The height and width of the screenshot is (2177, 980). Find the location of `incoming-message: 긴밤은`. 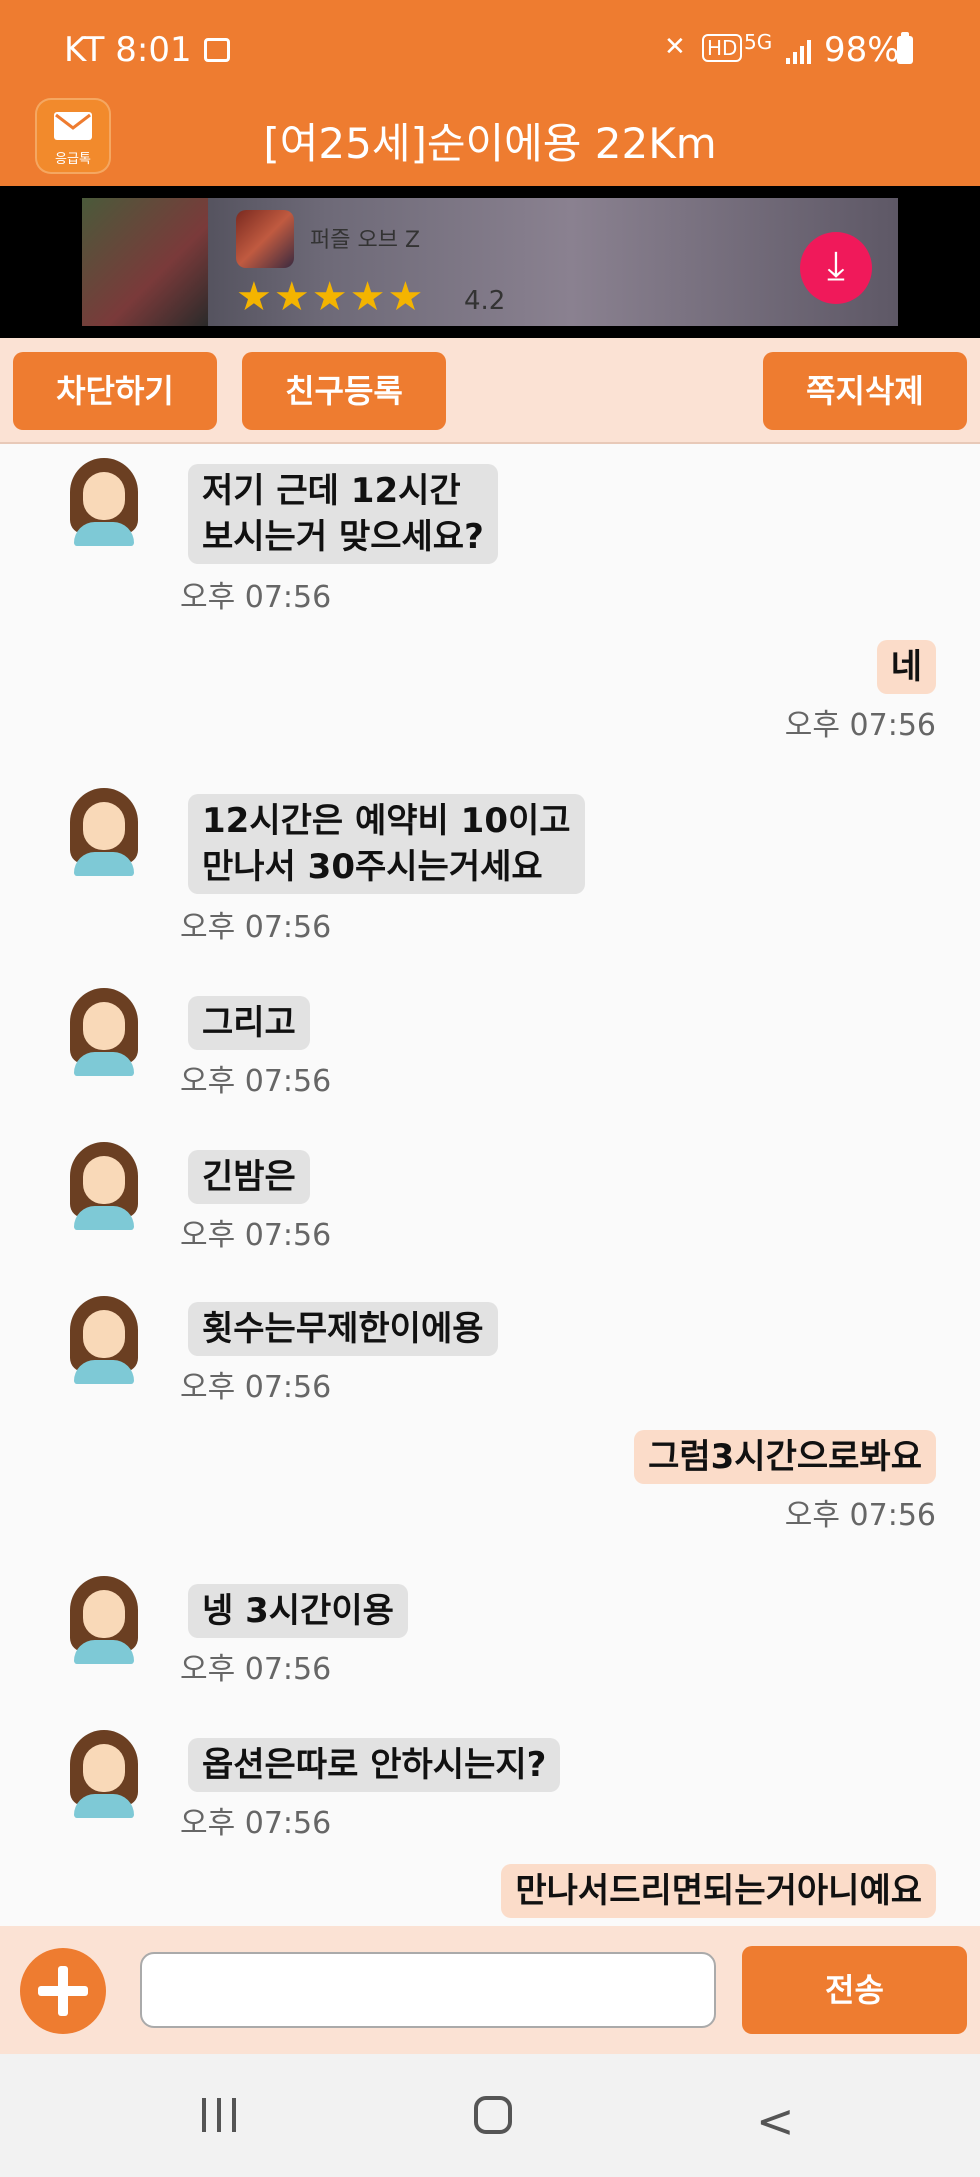

incoming-message: 긴밤은 is located at coordinates (249, 1177).